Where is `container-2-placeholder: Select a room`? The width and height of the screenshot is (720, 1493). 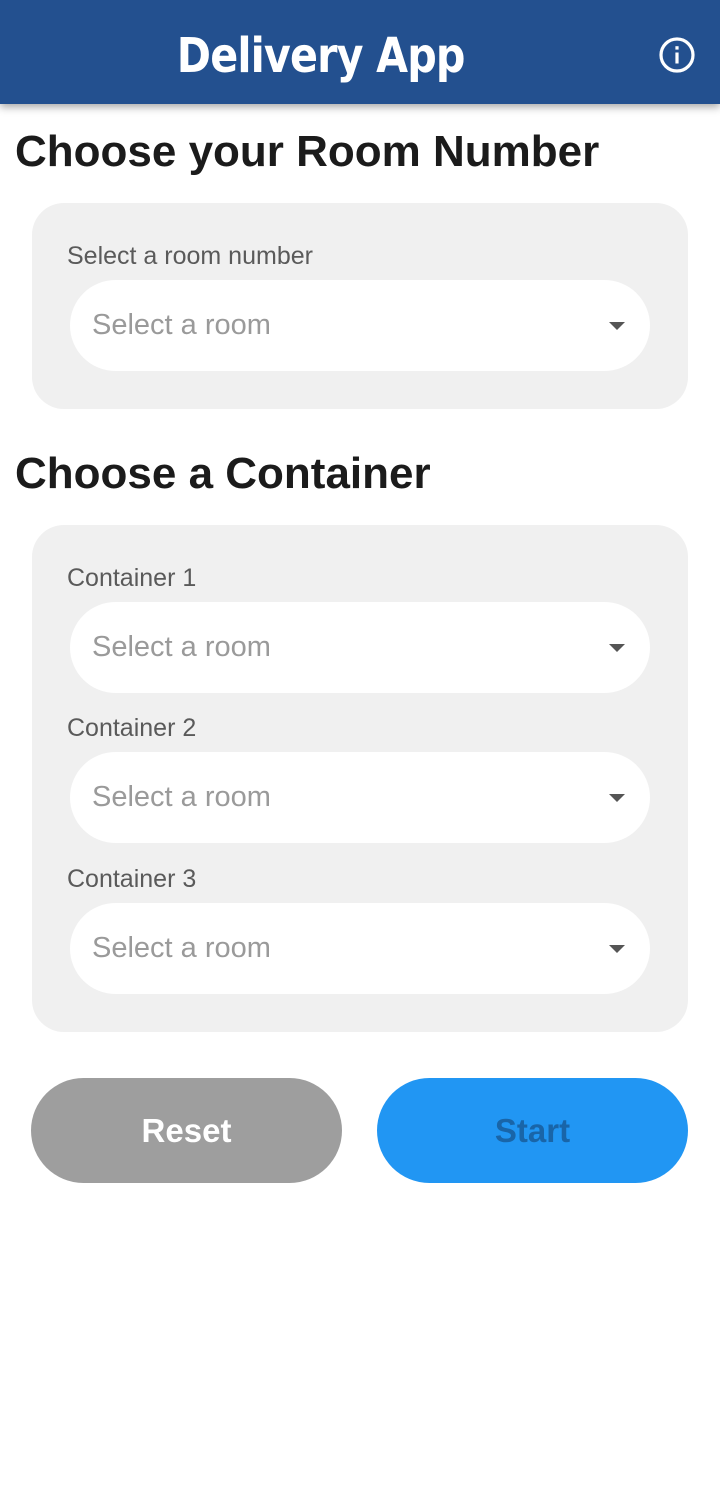 container-2-placeholder: Select a room is located at coordinates (181, 797).